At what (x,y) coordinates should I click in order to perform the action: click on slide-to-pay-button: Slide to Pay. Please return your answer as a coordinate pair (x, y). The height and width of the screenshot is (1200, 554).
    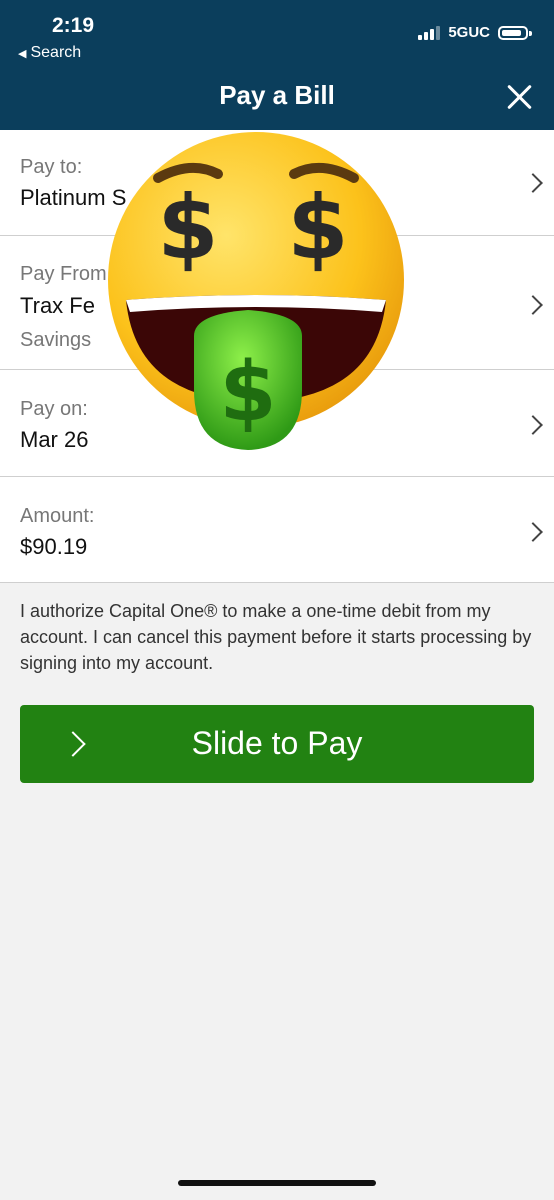
    Looking at the image, I should click on (277, 744).